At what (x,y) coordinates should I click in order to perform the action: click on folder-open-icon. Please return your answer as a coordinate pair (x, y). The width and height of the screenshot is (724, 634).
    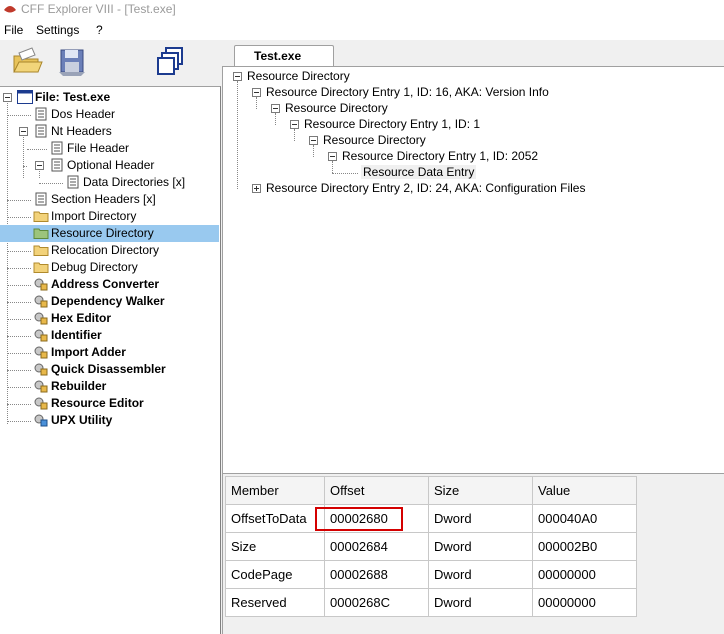
    Looking at the image, I should click on (41, 233).